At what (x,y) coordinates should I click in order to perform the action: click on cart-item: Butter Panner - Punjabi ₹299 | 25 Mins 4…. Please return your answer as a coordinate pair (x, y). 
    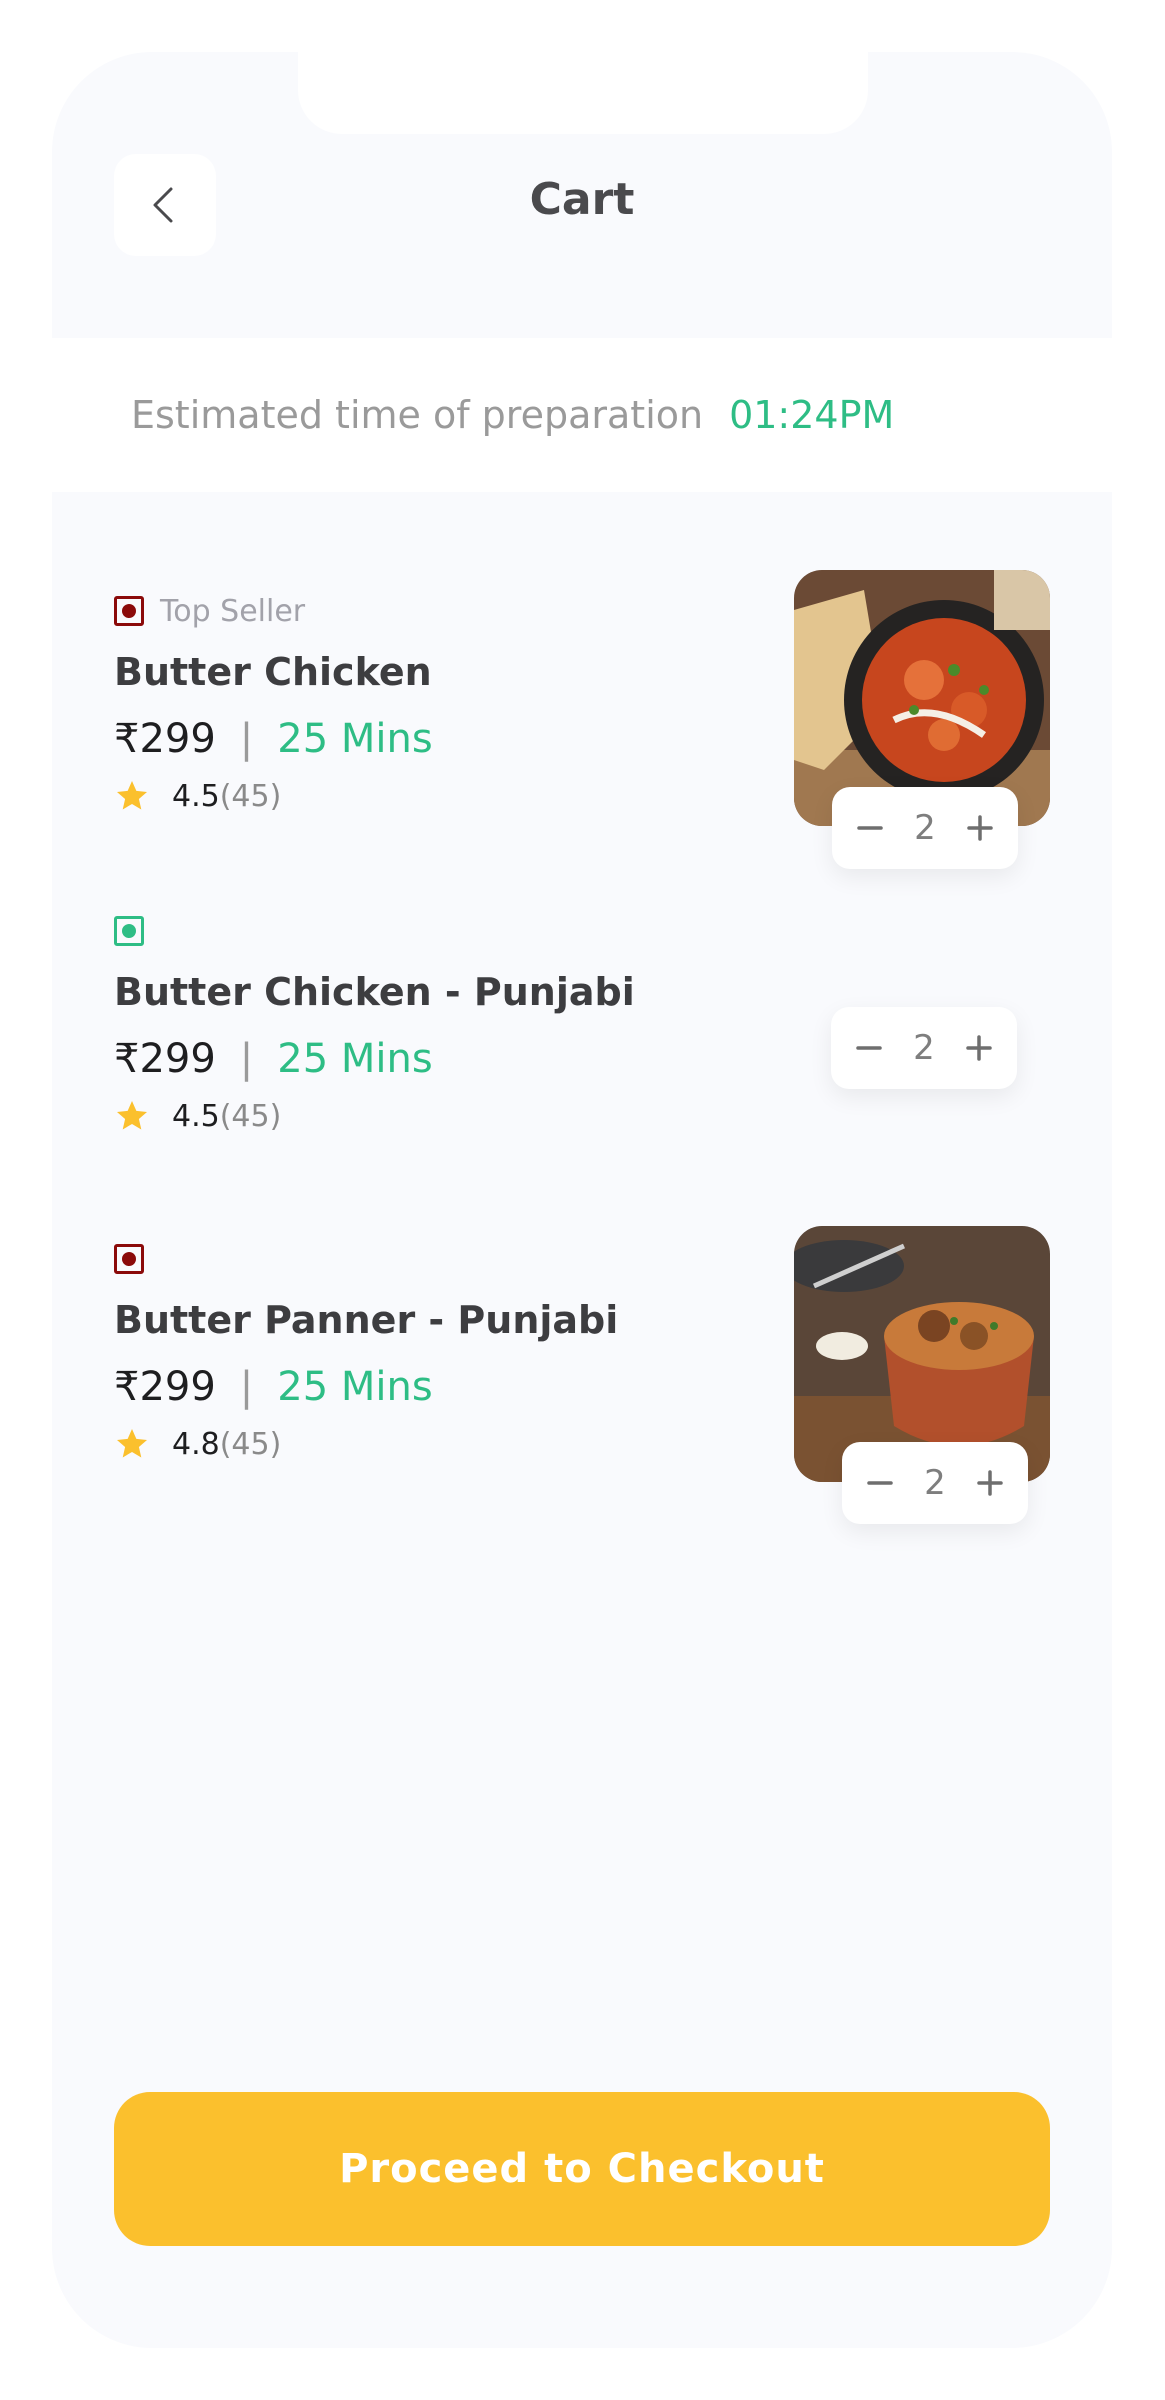
    Looking at the image, I should click on (394, 1352).